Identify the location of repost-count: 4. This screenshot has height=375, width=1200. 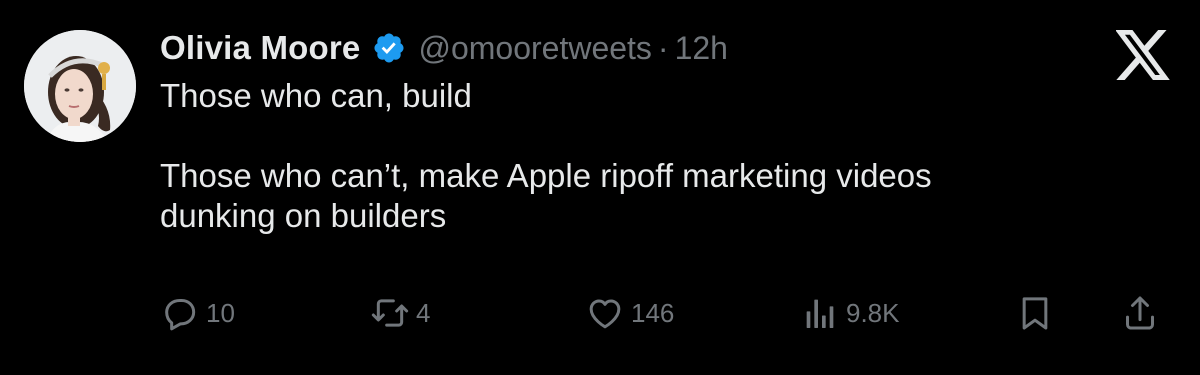
(423, 312).